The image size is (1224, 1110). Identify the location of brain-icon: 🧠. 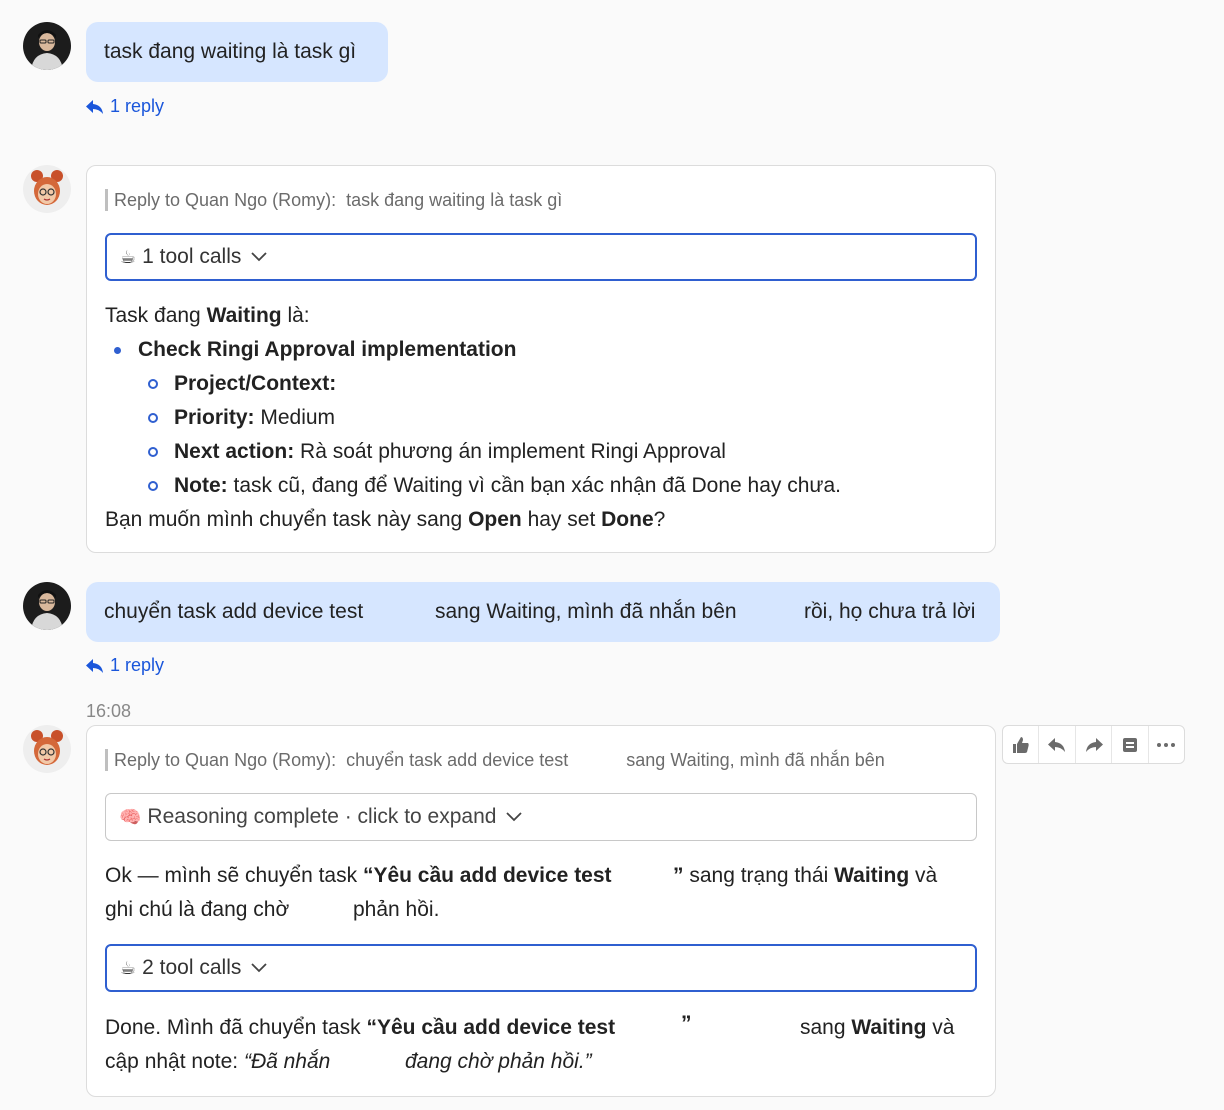
(130, 816).